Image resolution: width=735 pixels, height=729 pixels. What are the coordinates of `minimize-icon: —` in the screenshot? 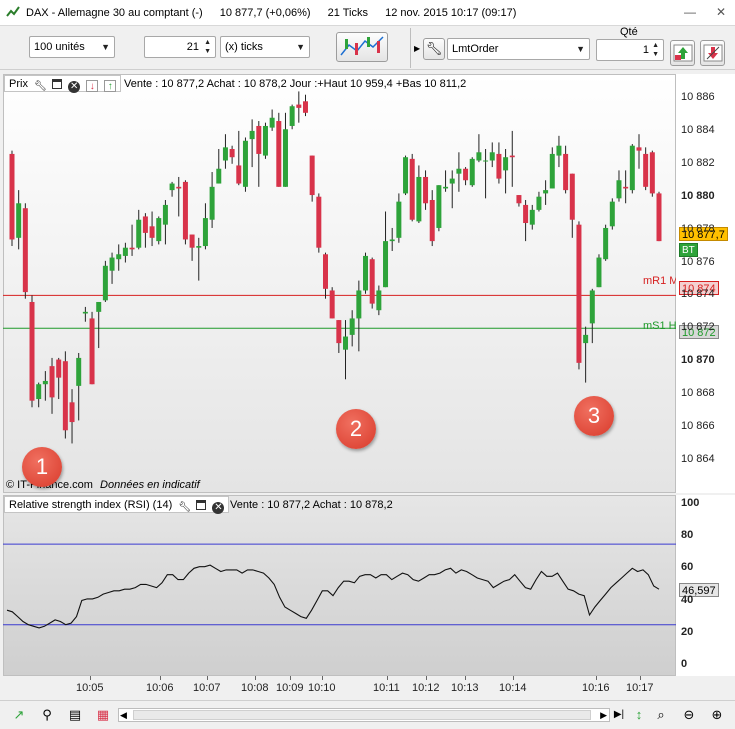 It's located at (690, 12).